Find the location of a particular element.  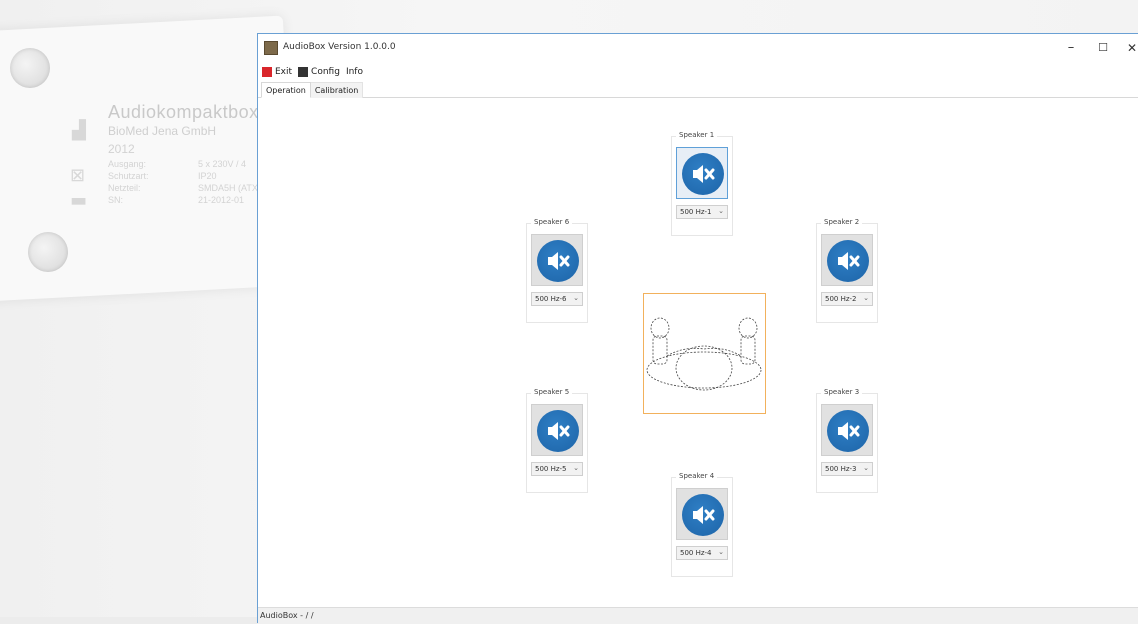

speaker-6-mute-button is located at coordinates (557, 260).